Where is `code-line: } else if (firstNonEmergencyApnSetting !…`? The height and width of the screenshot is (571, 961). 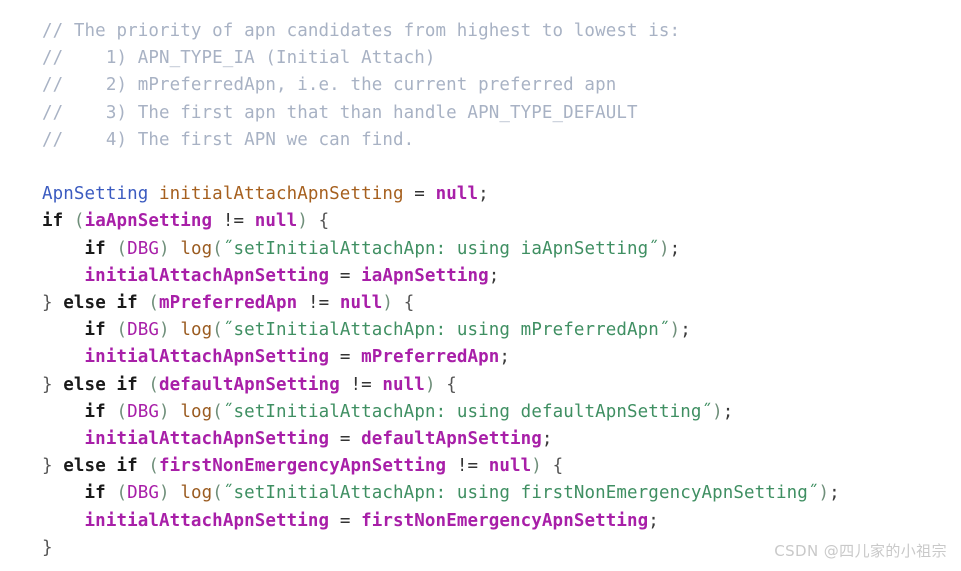
code-line: } else if (firstNonEmergencyApnSetting !… is located at coordinates (501, 466).